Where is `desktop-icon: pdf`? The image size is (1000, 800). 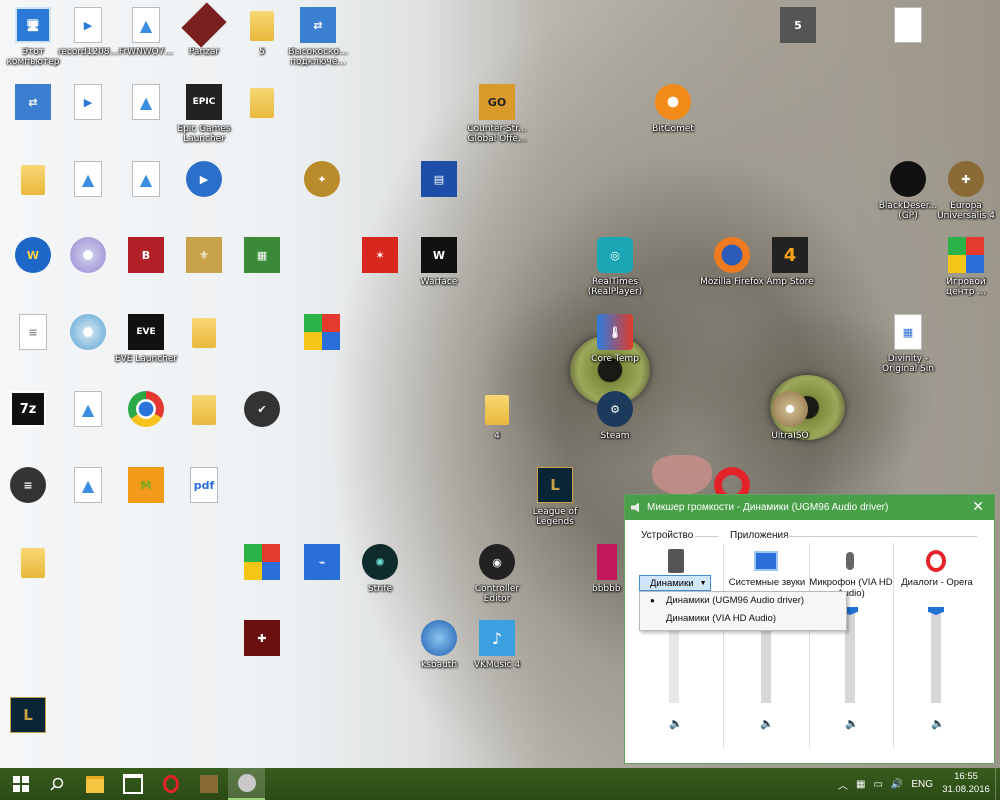
desktop-icon: pdf is located at coordinates (204, 499).